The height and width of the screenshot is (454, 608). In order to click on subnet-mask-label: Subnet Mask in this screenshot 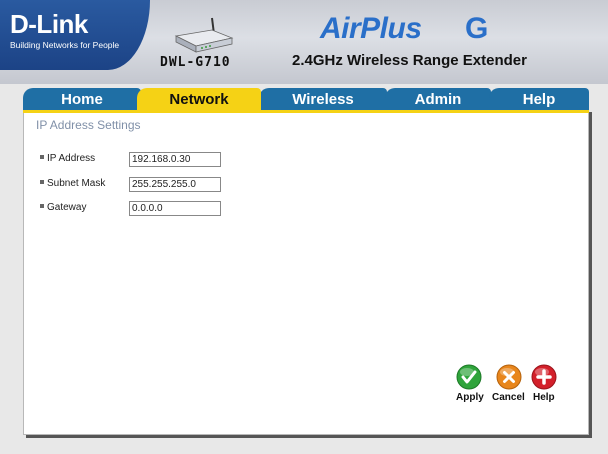, I will do `click(72, 183)`.